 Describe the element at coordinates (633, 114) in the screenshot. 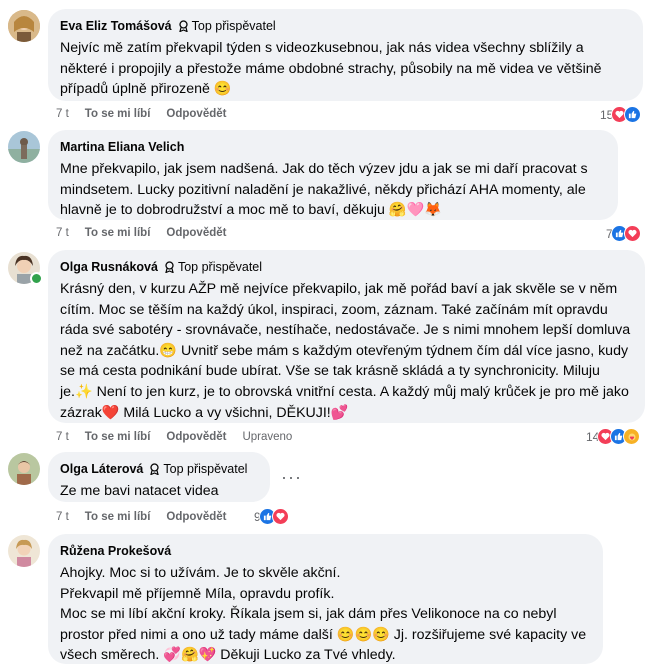

I see `like-reaction-icon` at that location.